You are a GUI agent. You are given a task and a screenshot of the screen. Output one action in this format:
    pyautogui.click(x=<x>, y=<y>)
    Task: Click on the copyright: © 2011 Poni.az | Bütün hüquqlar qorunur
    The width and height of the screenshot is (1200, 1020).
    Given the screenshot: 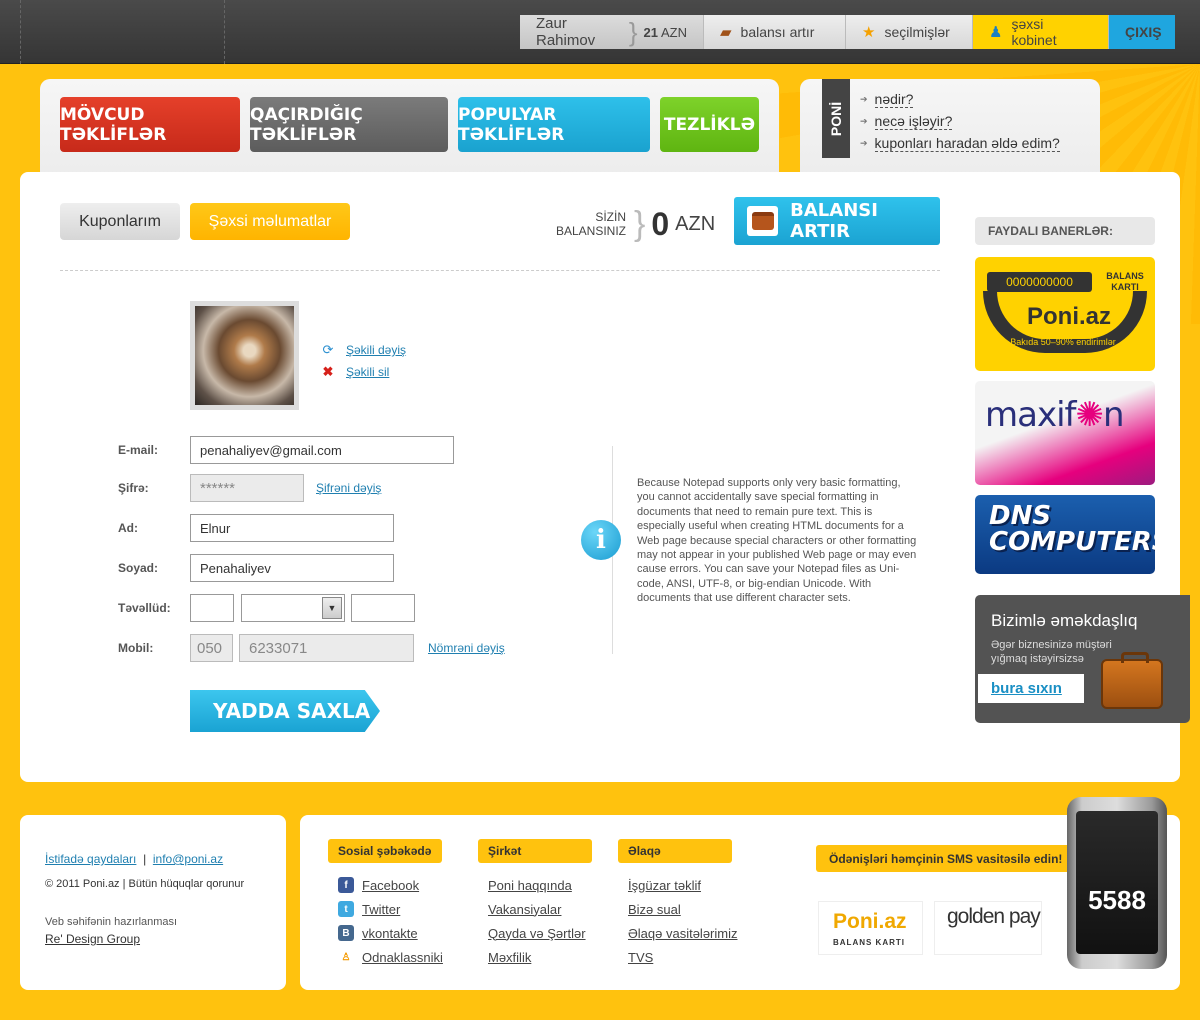 What is the action you would take?
    pyautogui.click(x=145, y=884)
    